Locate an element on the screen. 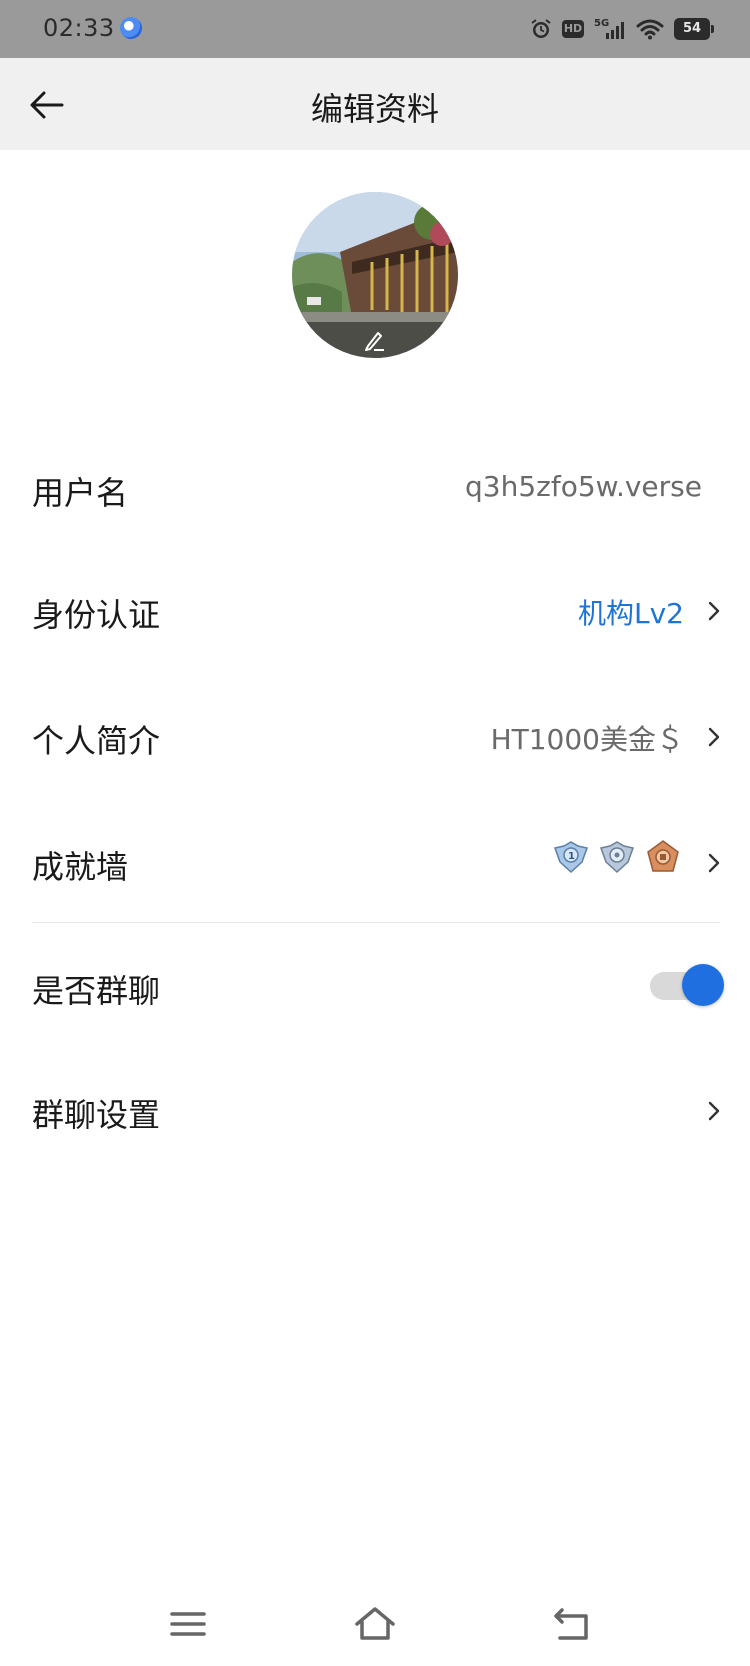  alarm-icon is located at coordinates (541, 28).